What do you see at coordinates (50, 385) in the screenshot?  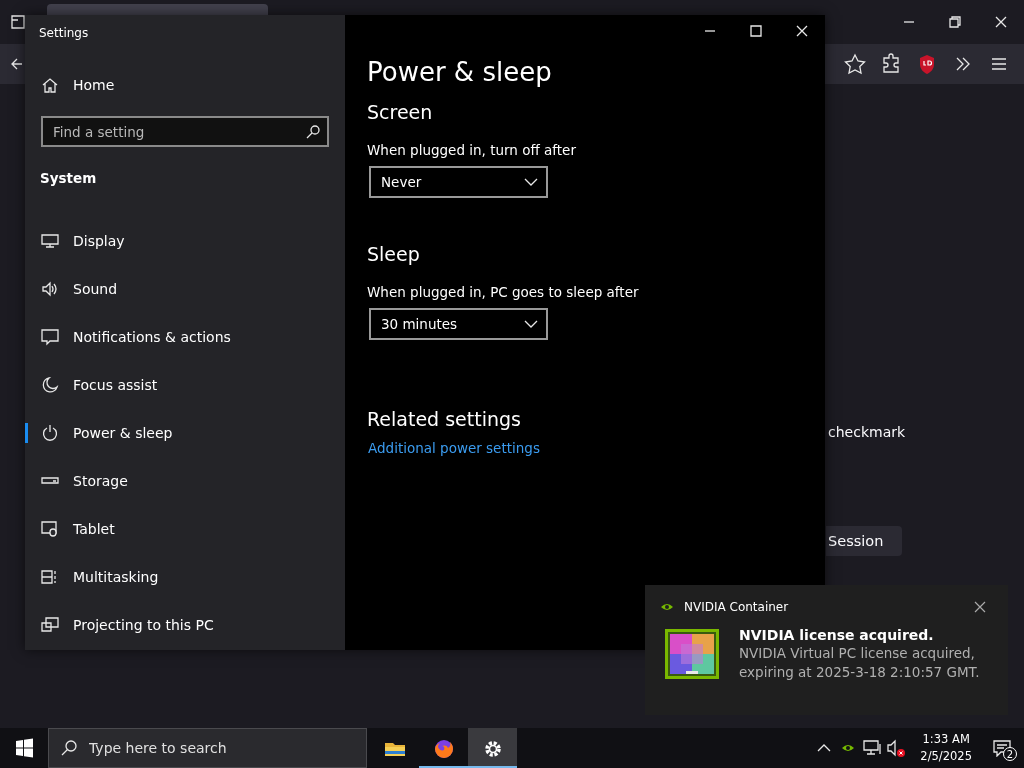 I see `moon-icon` at bounding box center [50, 385].